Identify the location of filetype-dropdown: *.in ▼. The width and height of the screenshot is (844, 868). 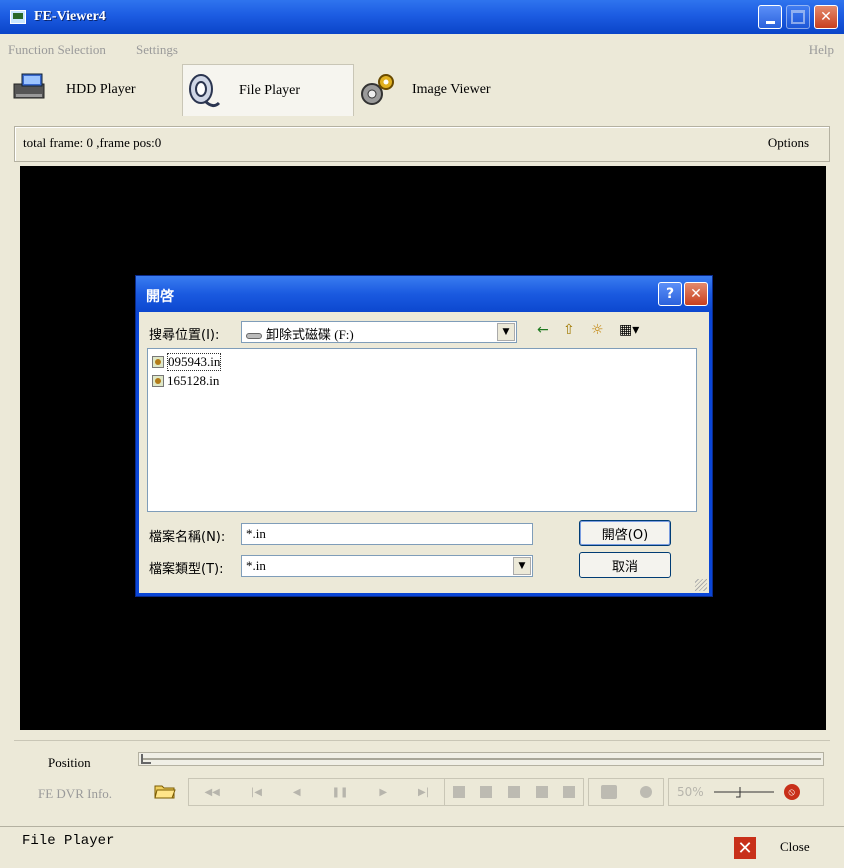
(387, 566).